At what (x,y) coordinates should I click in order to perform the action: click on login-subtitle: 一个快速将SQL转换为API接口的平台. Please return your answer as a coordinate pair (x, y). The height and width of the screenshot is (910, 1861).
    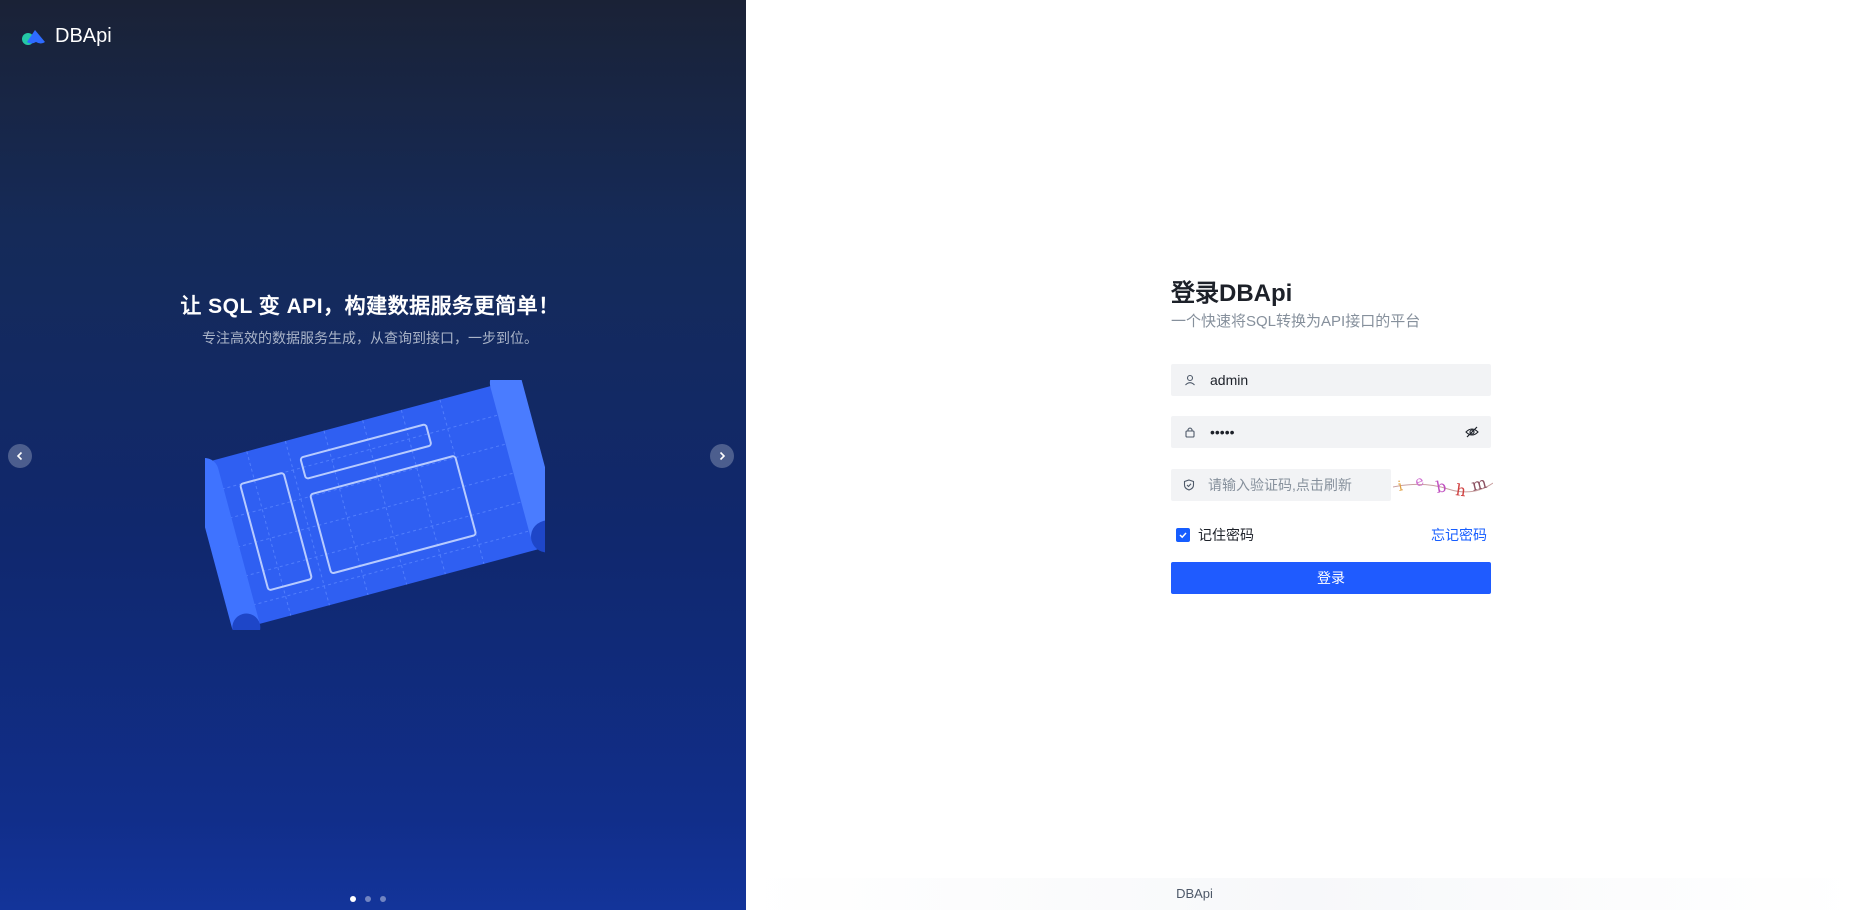
    Looking at the image, I should click on (1296, 321).